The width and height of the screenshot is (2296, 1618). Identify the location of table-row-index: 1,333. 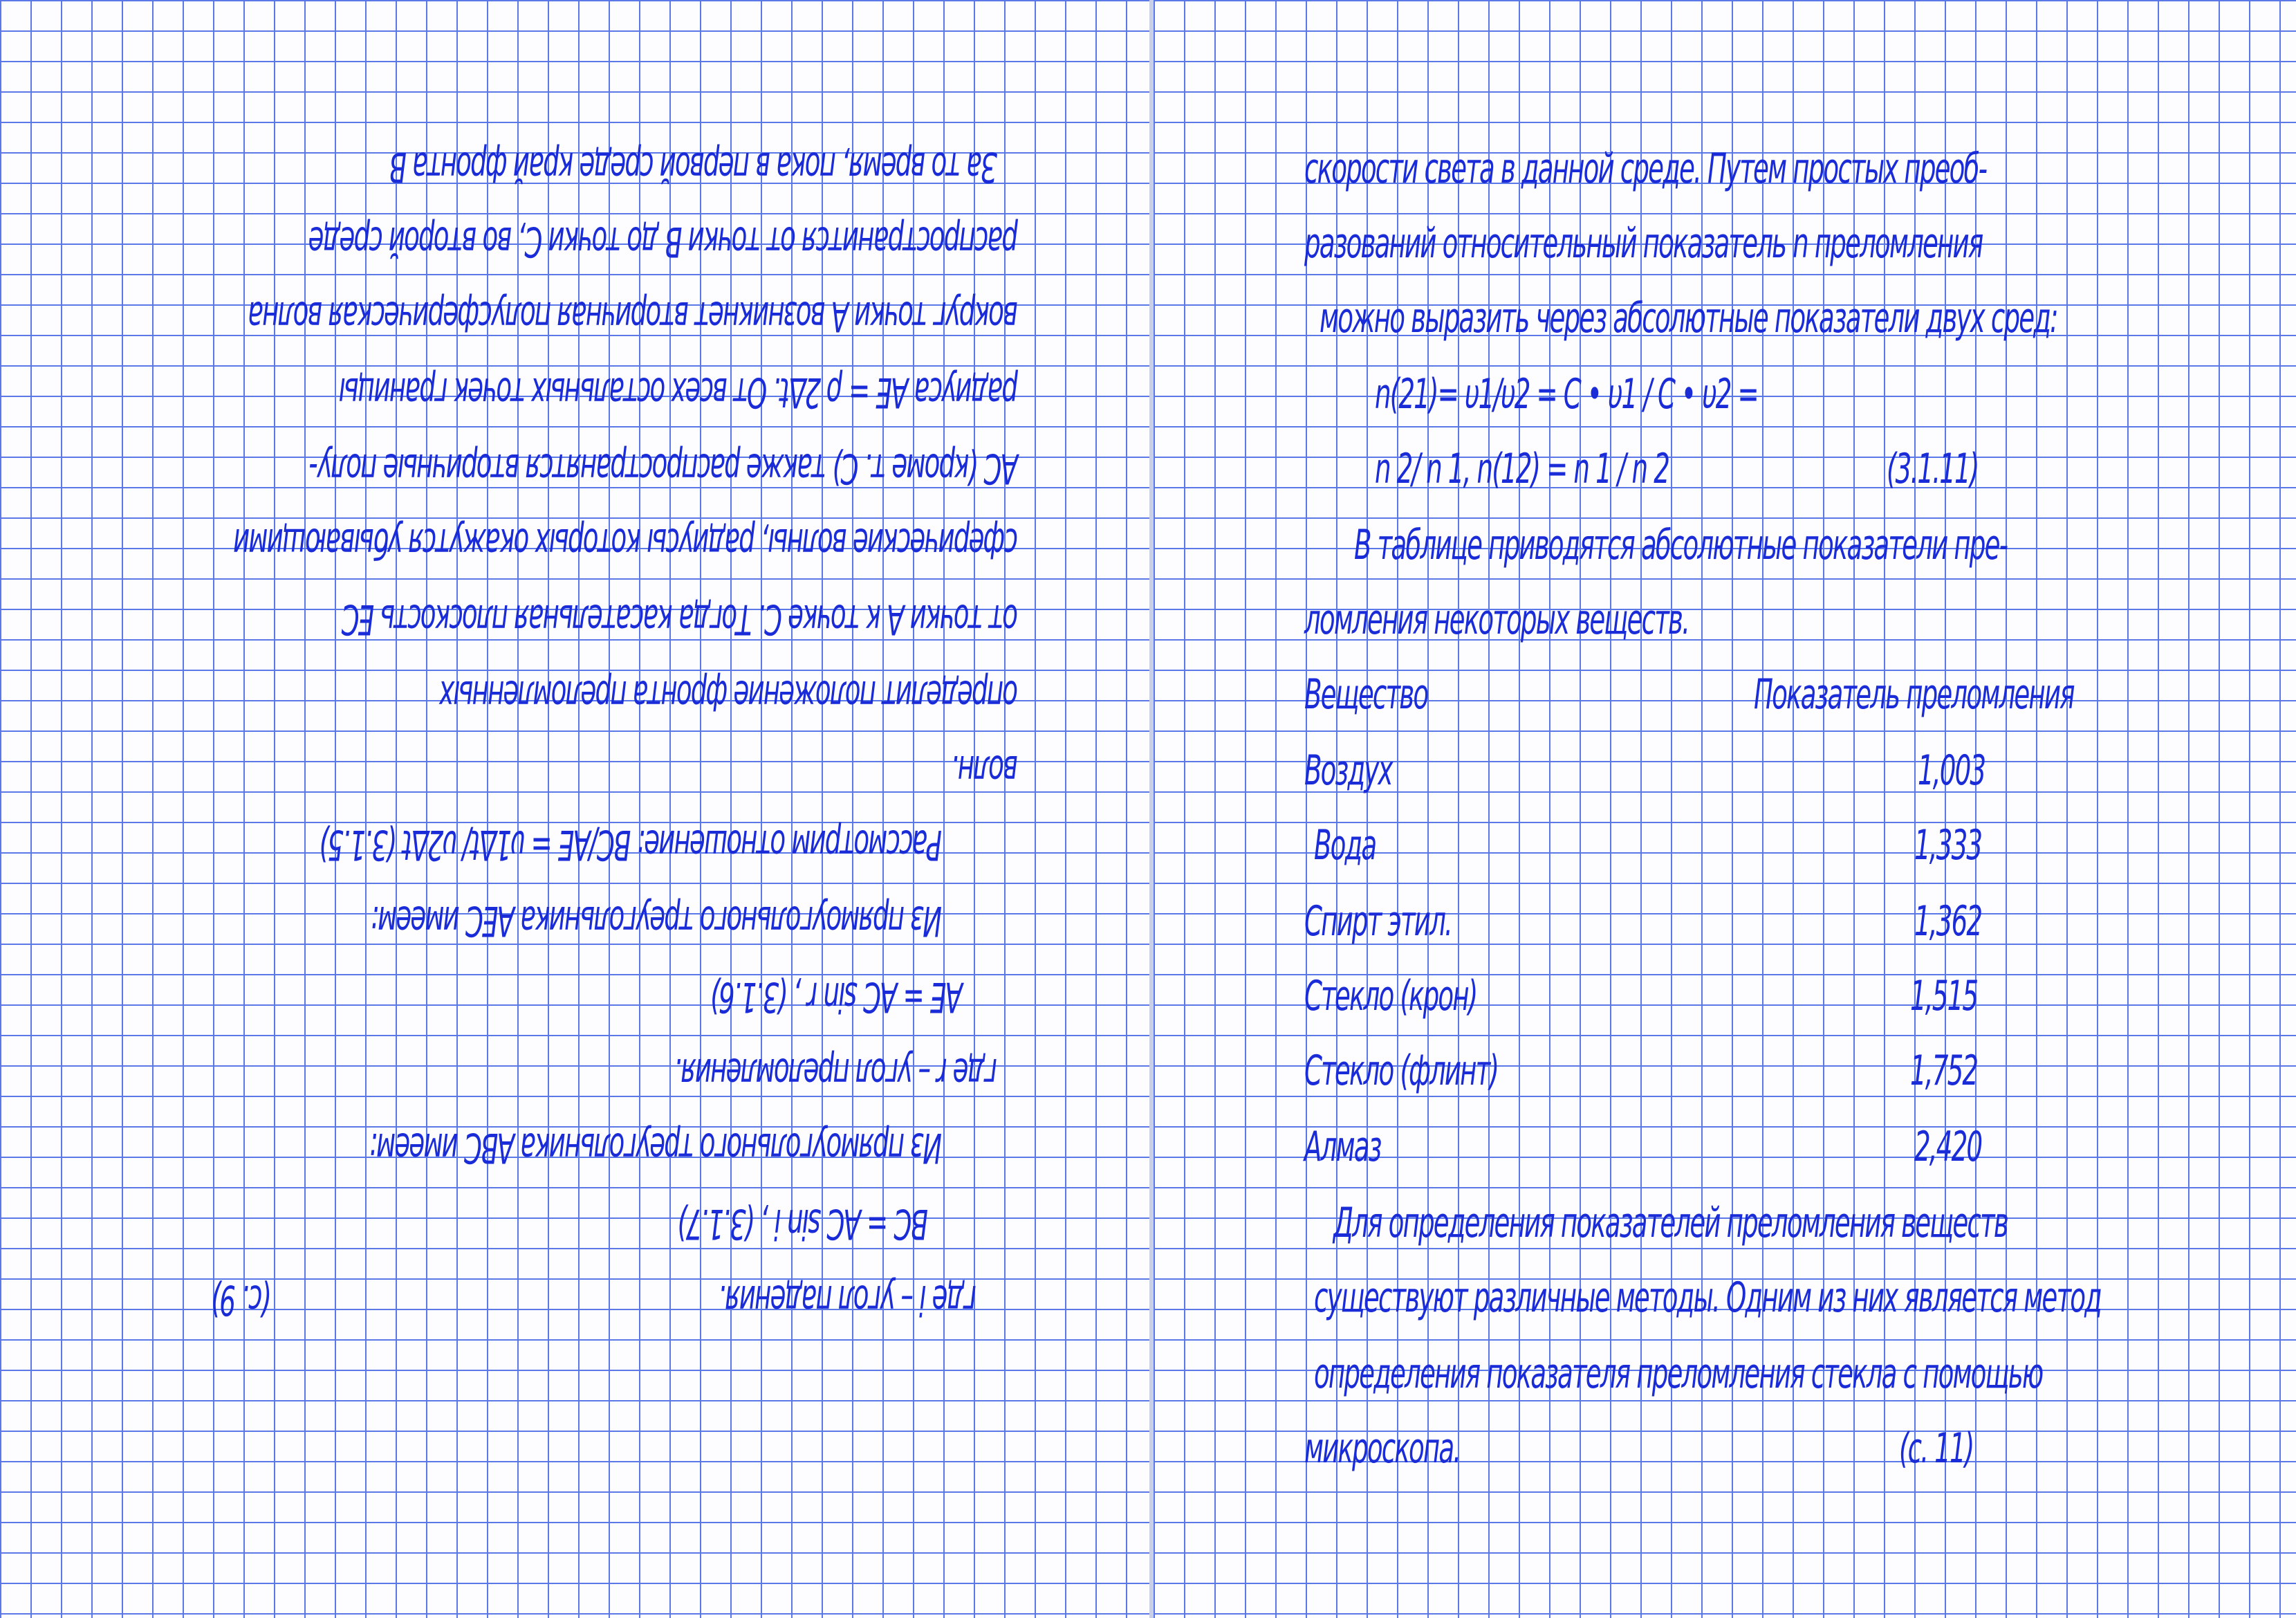
(1949, 846).